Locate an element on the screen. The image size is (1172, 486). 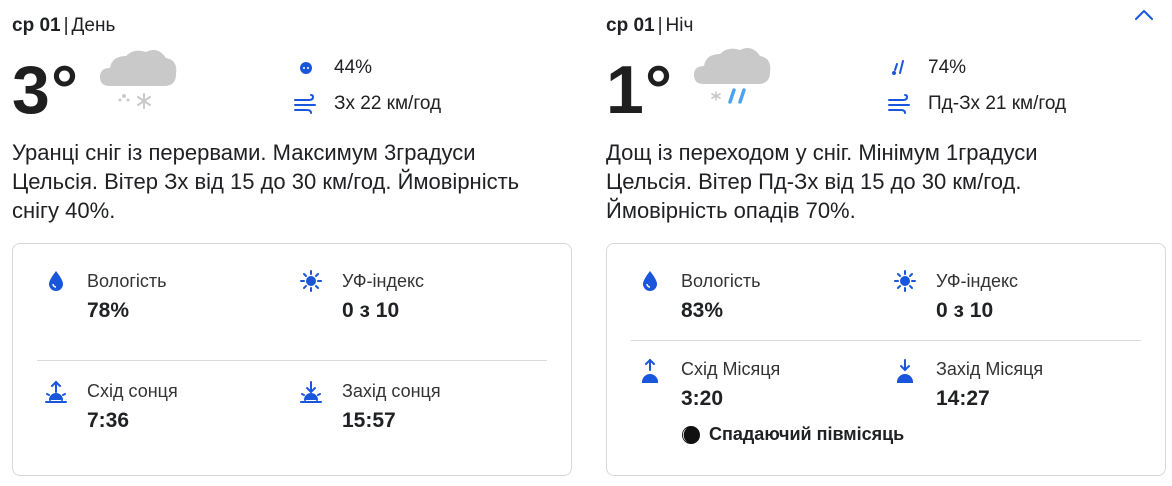
chevron-up-icon is located at coordinates (1144, 15).